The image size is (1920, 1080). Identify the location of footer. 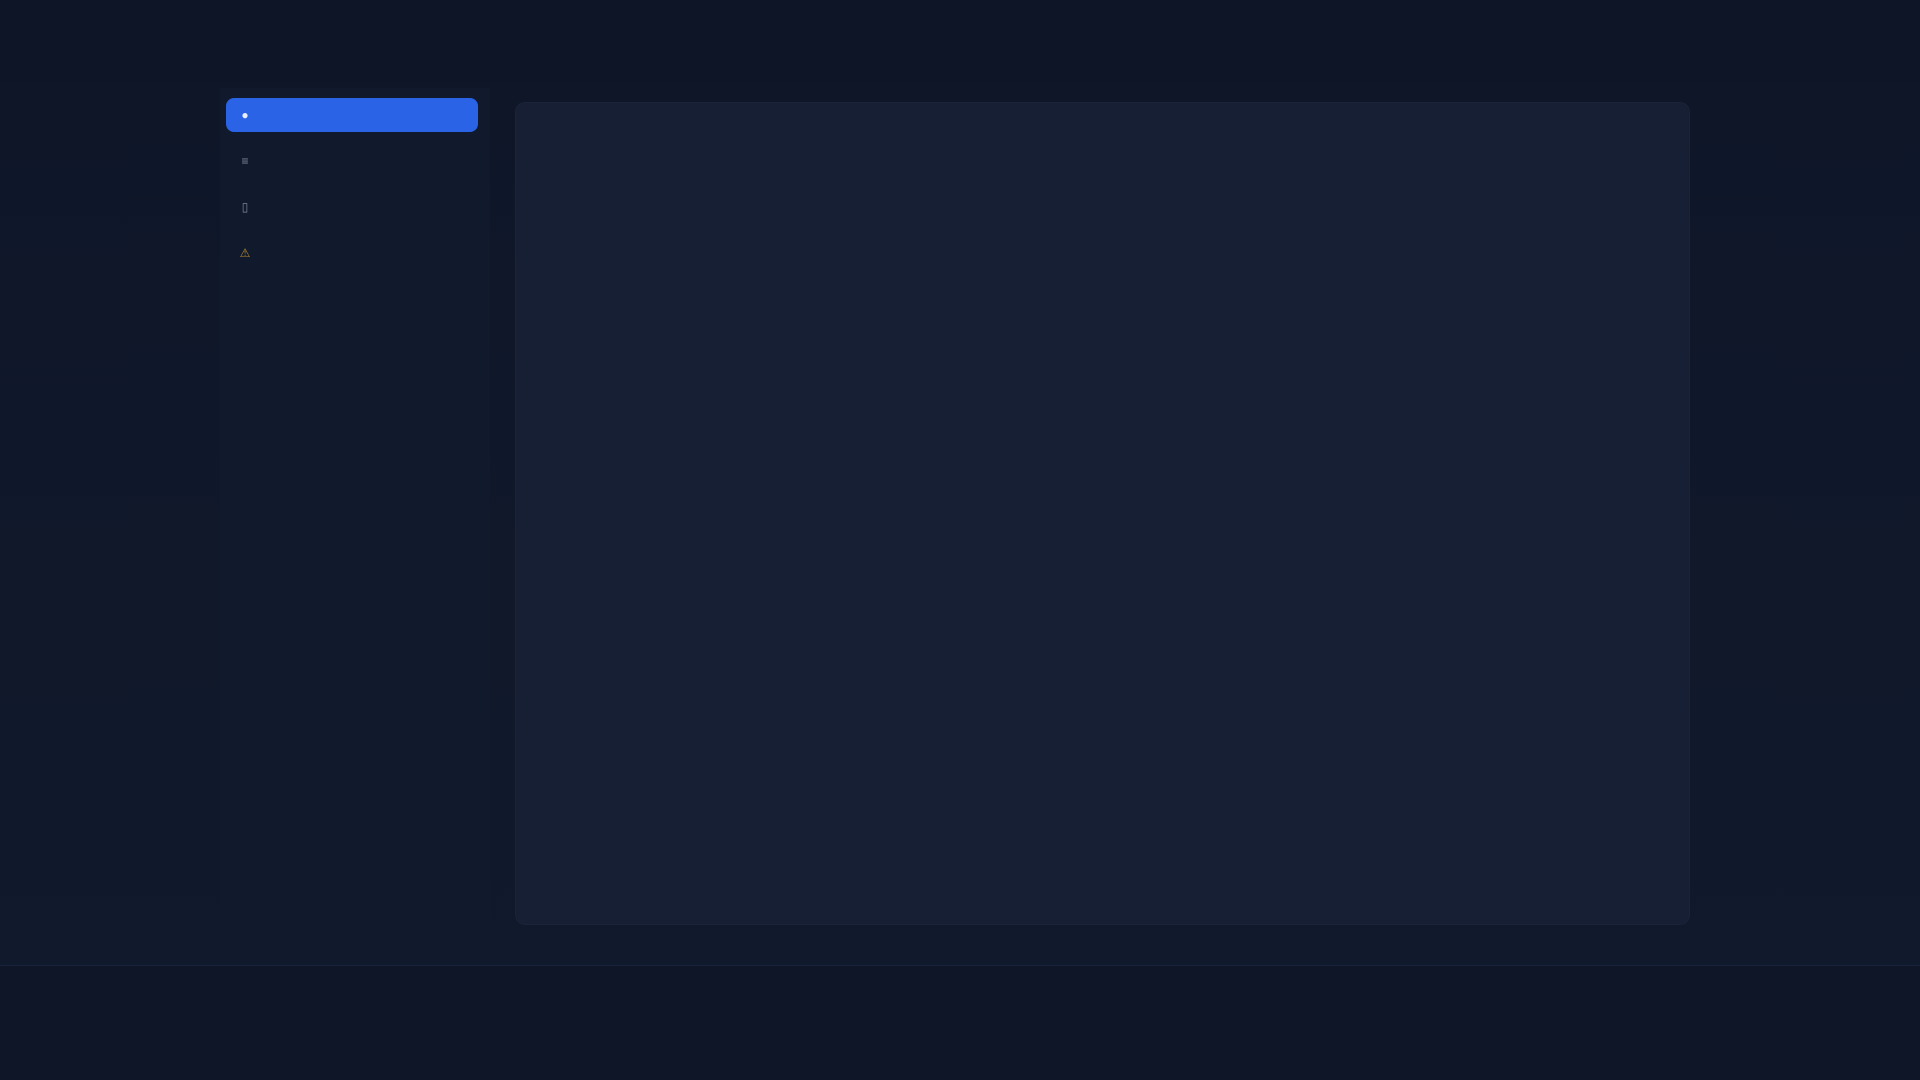
(960, 1022).